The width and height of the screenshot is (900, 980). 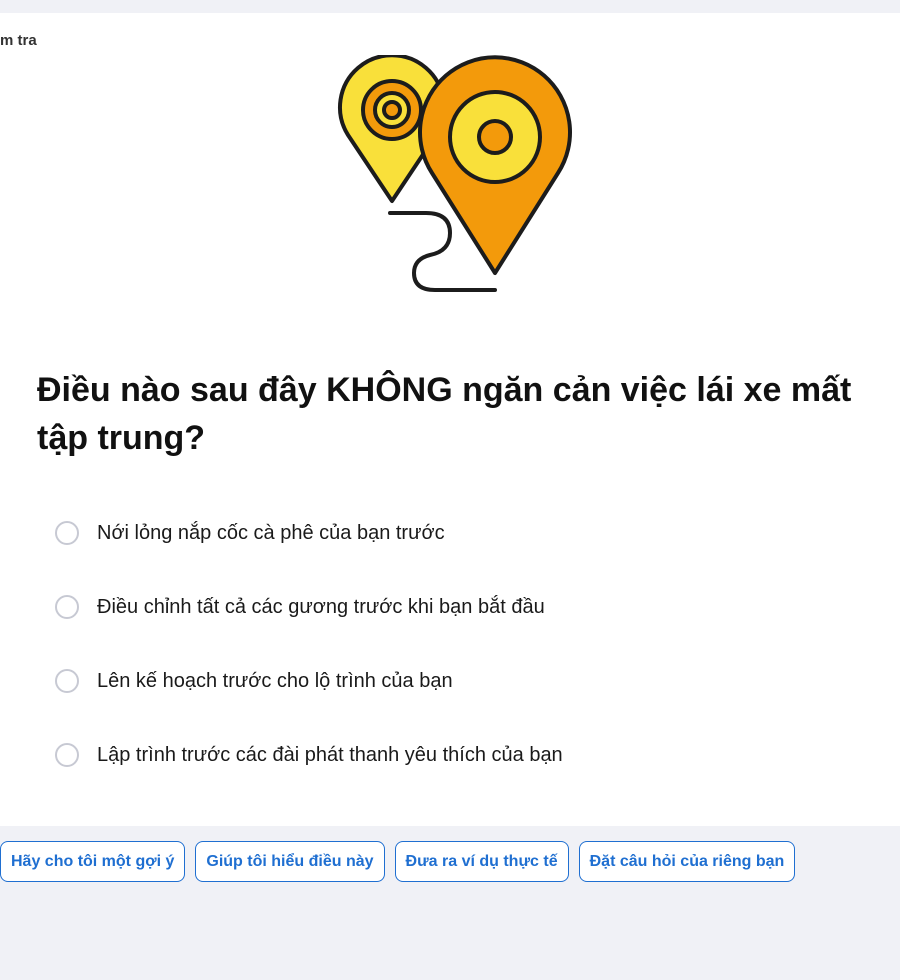 I want to click on explain-button: Giúp tôi hiểu điều này, so click(x=290, y=861).